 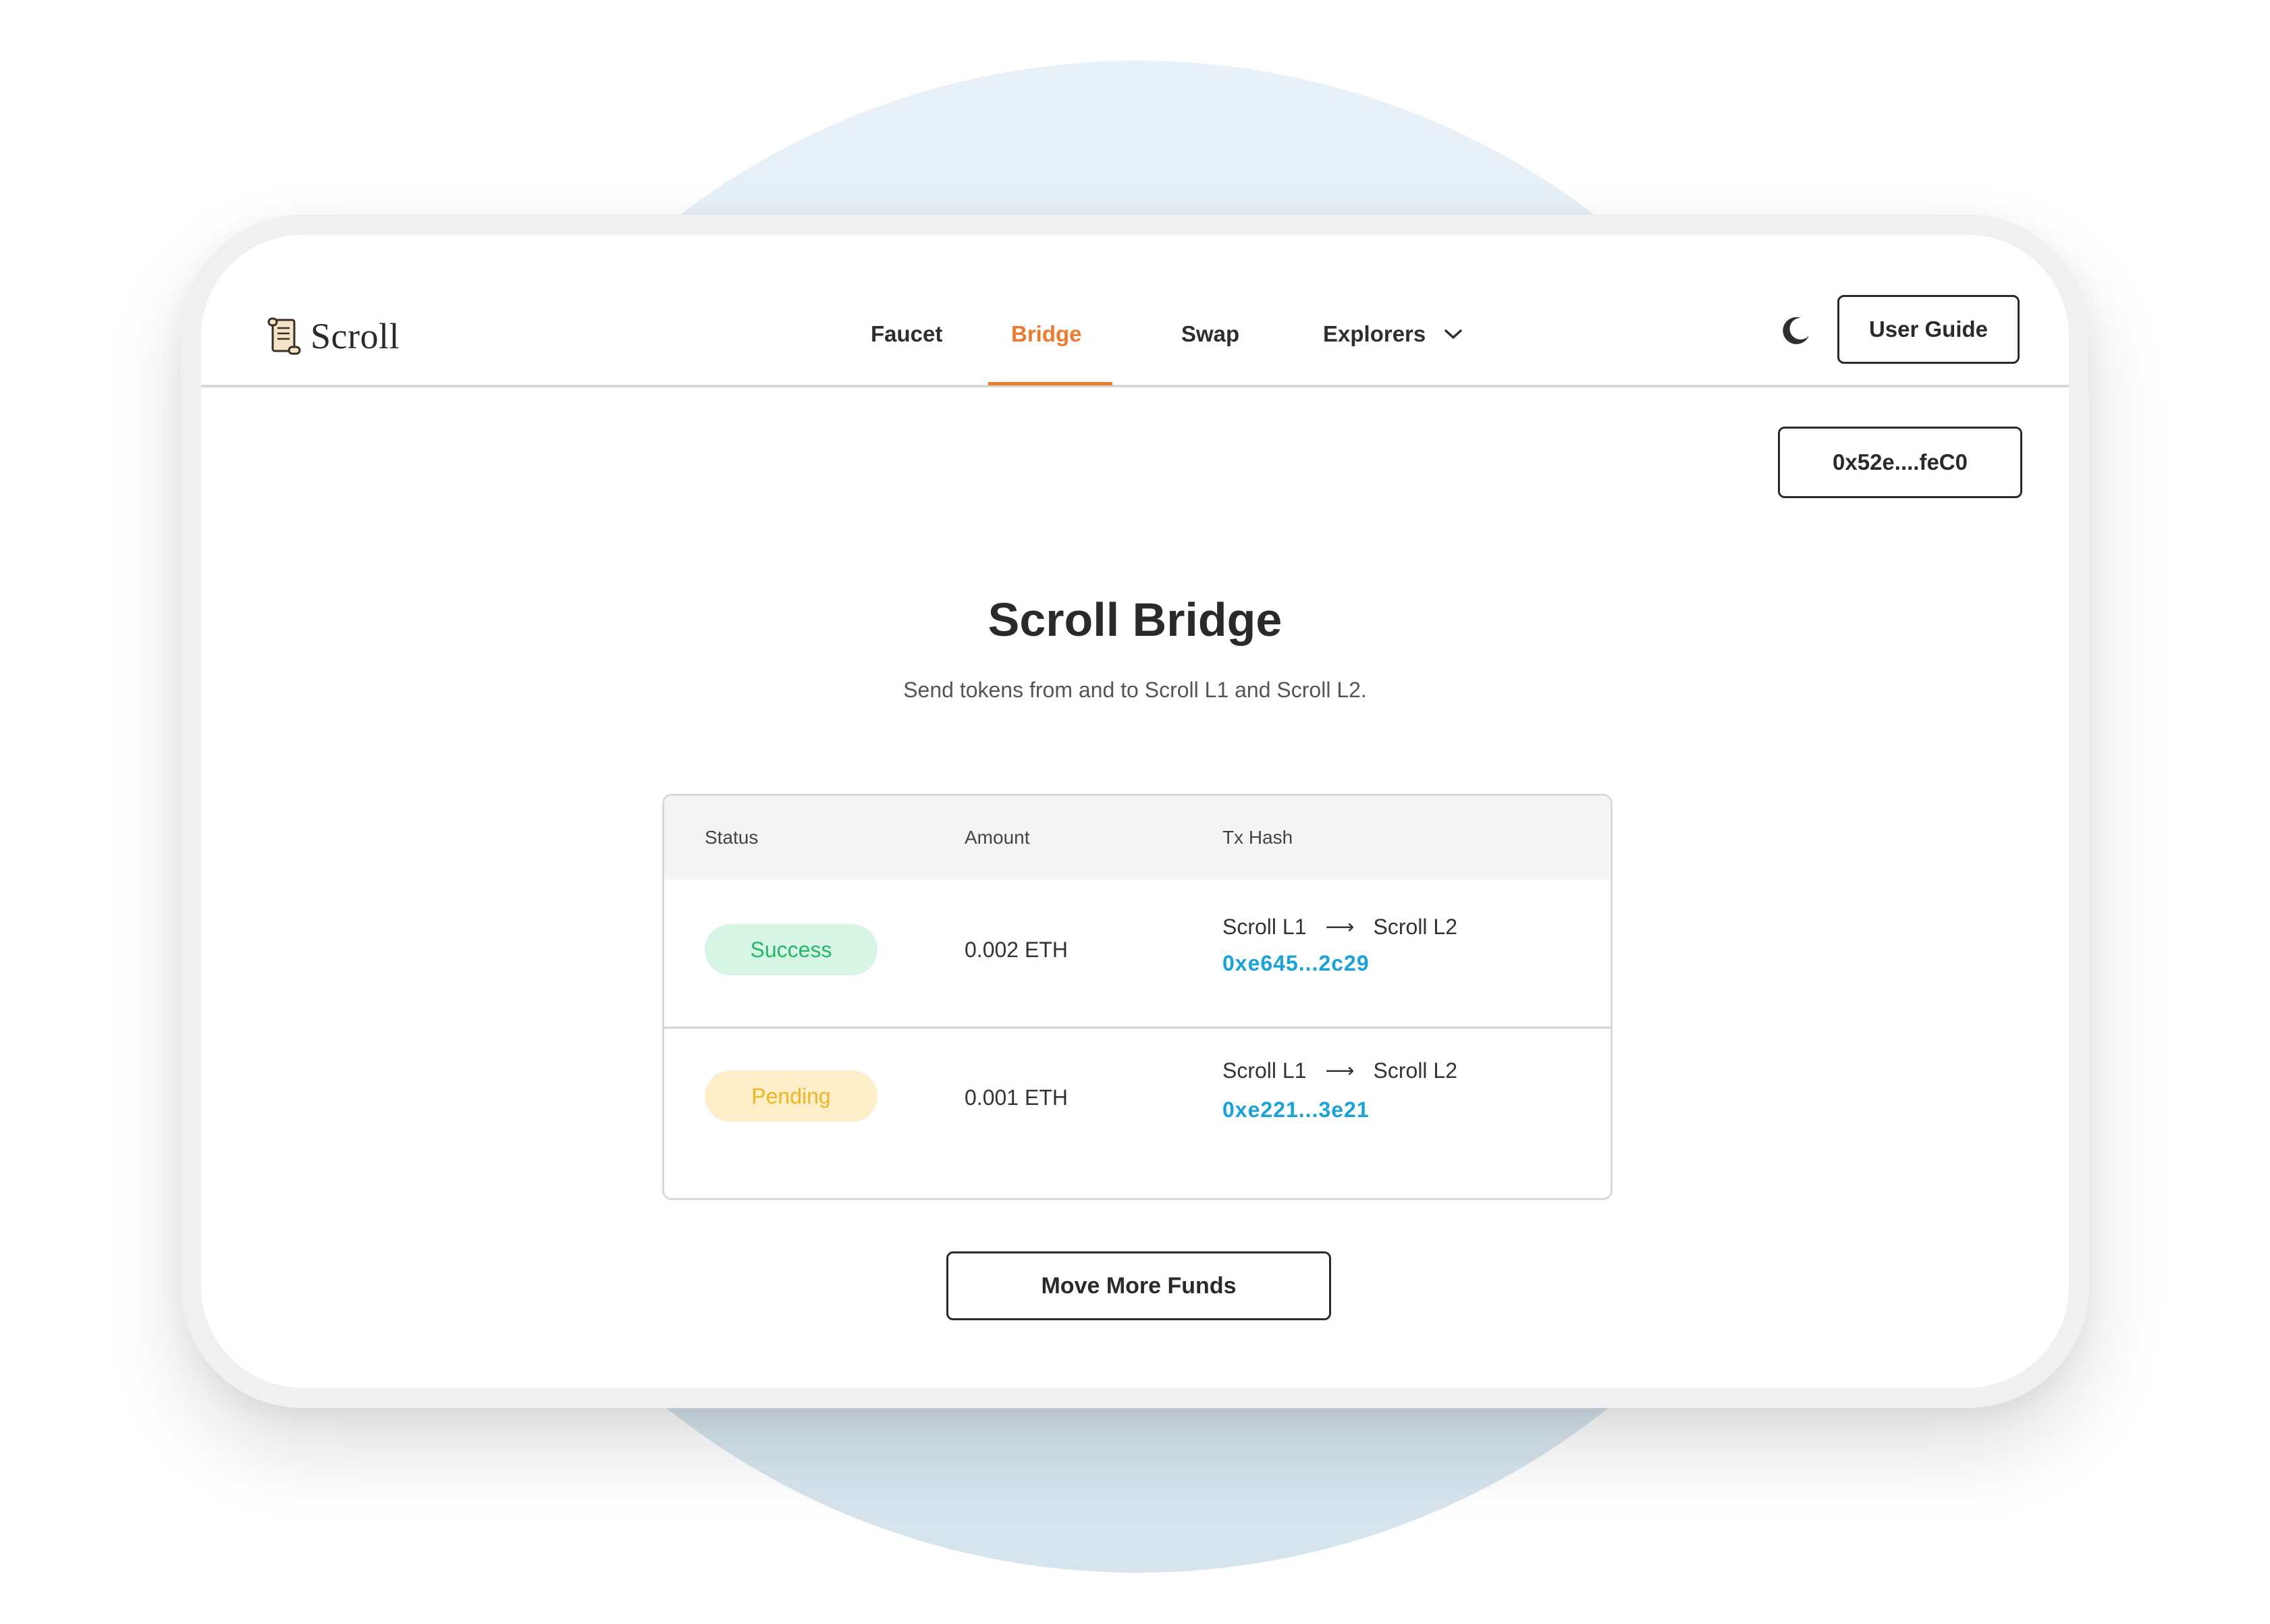 I want to click on tx-hash-link: 0xe221...3e21, so click(x=1296, y=1110).